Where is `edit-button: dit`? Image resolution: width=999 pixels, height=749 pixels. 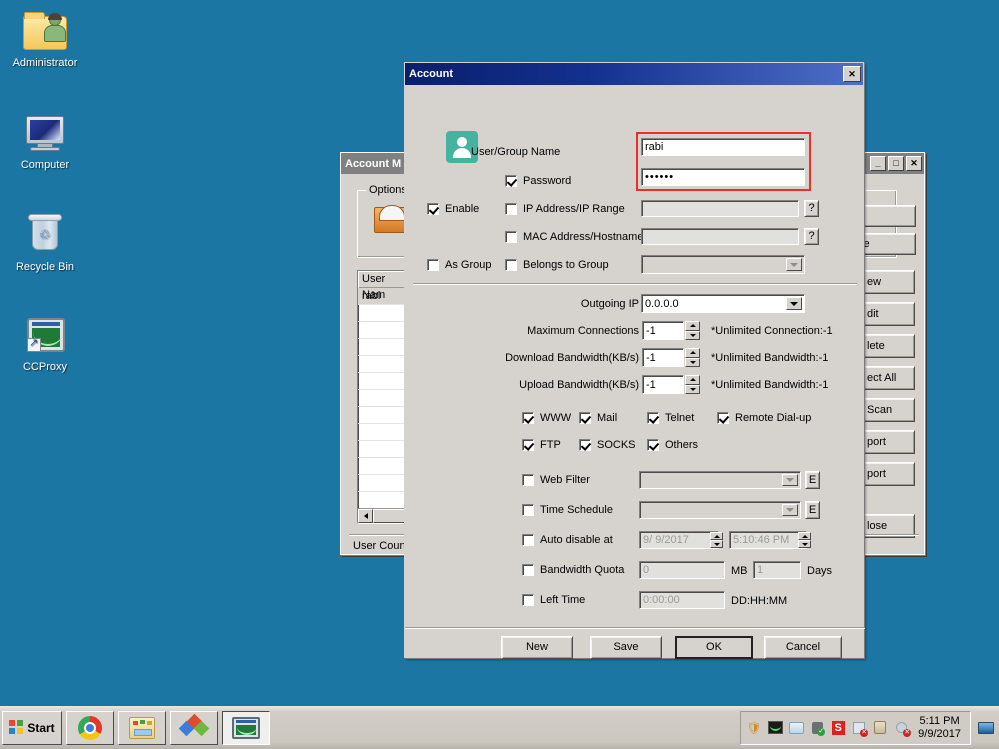 edit-button: dit is located at coordinates (889, 314).